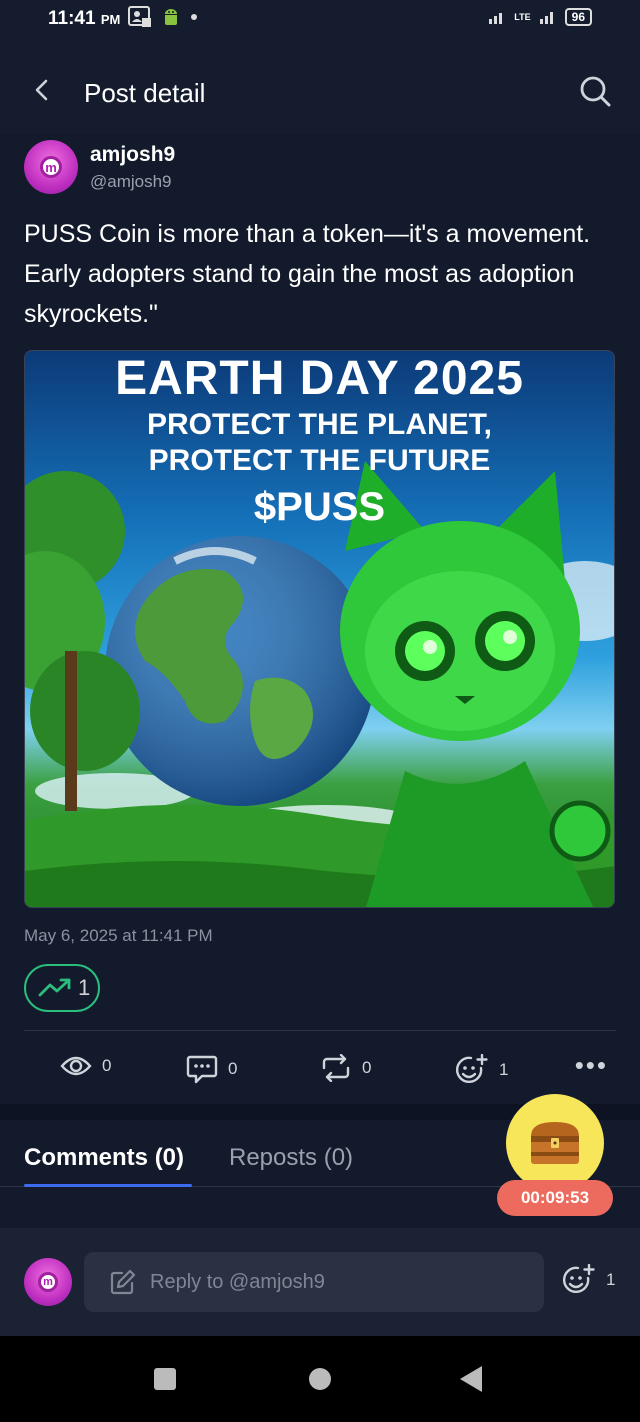 The height and width of the screenshot is (1422, 640). Describe the element at coordinates (595, 91) in the screenshot. I see `search-icon` at that location.